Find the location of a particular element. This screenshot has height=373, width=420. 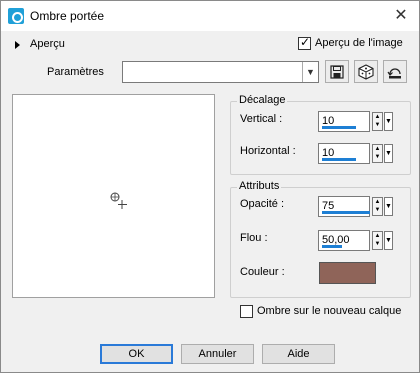

ok-button: OK is located at coordinates (136, 354).